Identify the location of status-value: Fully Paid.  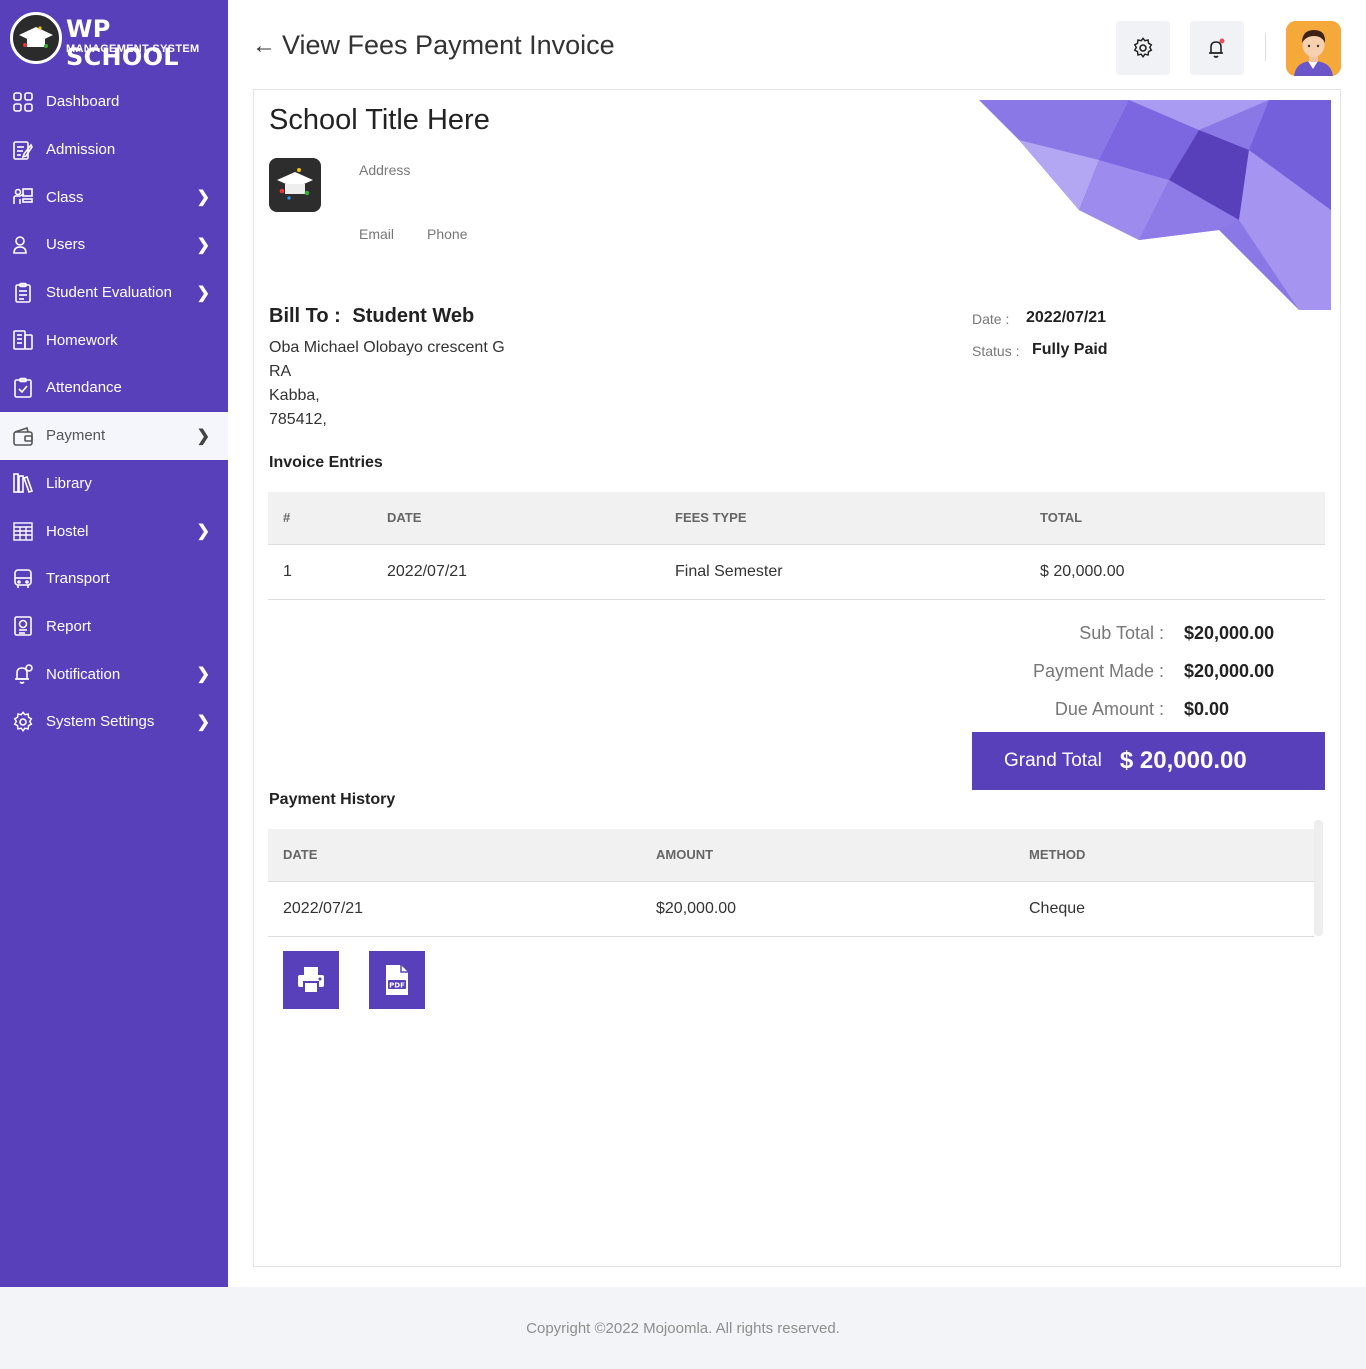
(1070, 349).